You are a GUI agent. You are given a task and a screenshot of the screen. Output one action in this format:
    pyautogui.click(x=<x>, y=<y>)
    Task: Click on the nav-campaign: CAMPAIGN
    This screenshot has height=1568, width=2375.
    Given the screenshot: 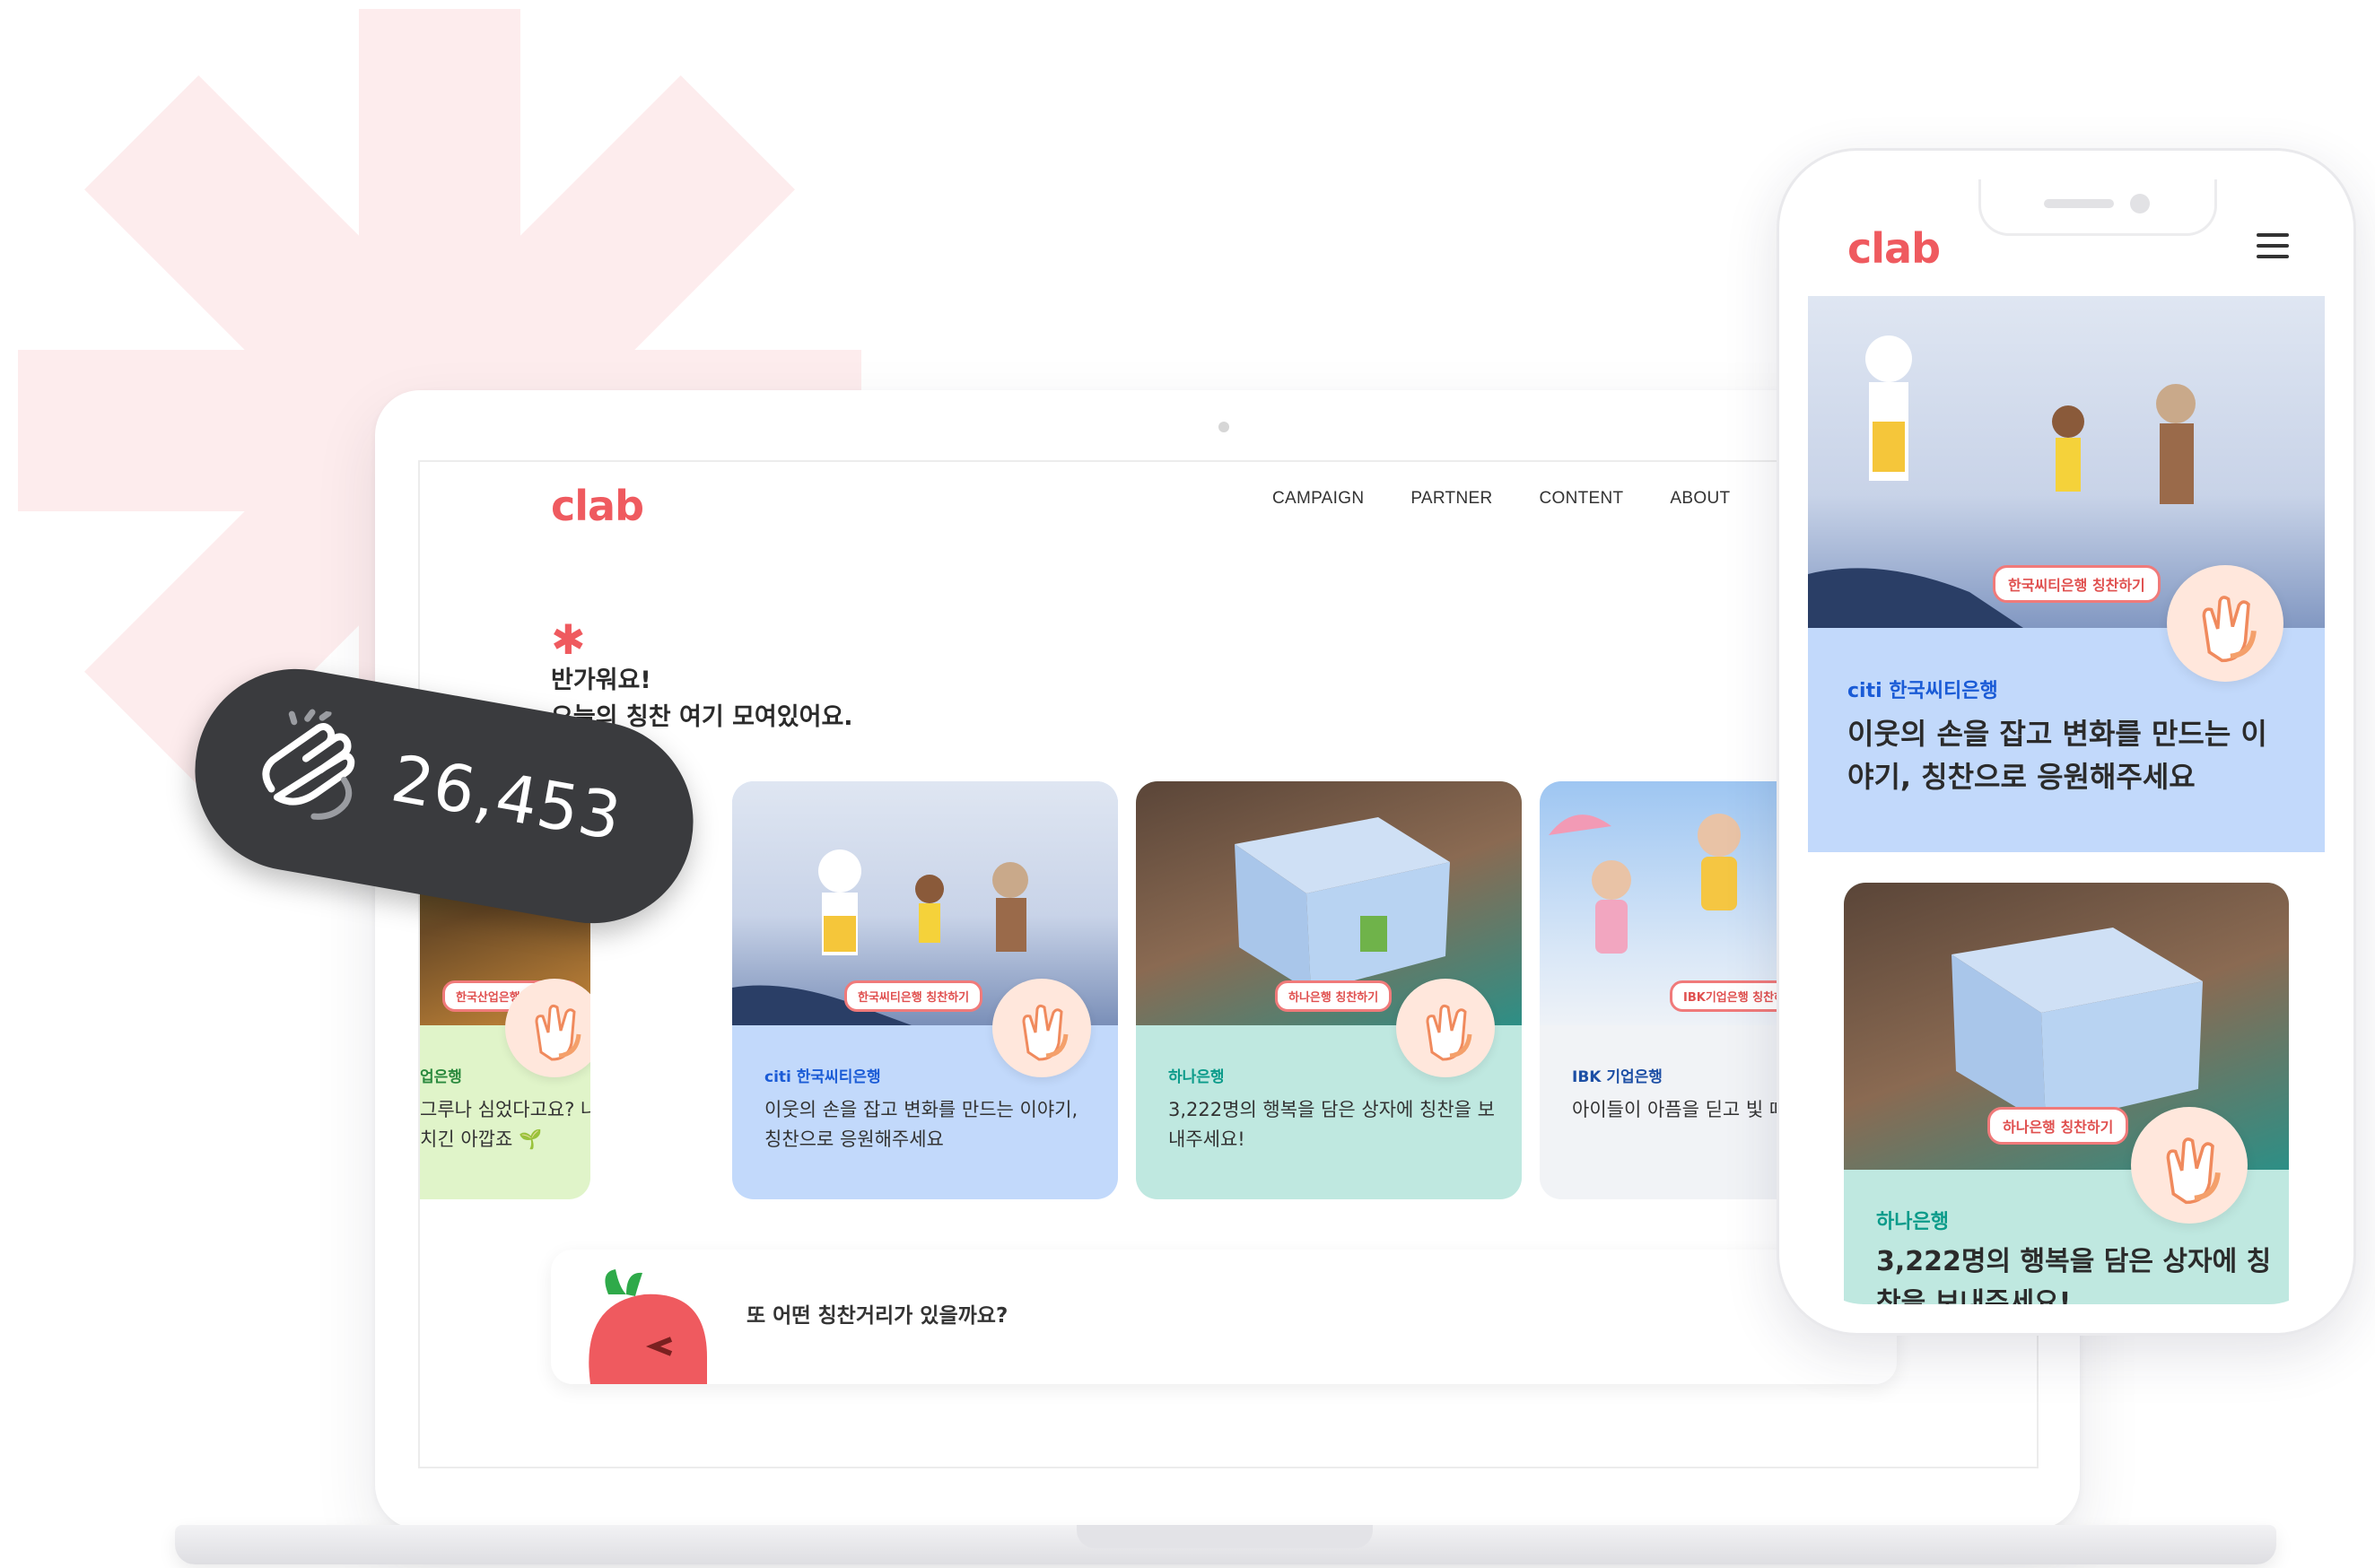 What is the action you would take?
    pyautogui.click(x=1318, y=499)
    